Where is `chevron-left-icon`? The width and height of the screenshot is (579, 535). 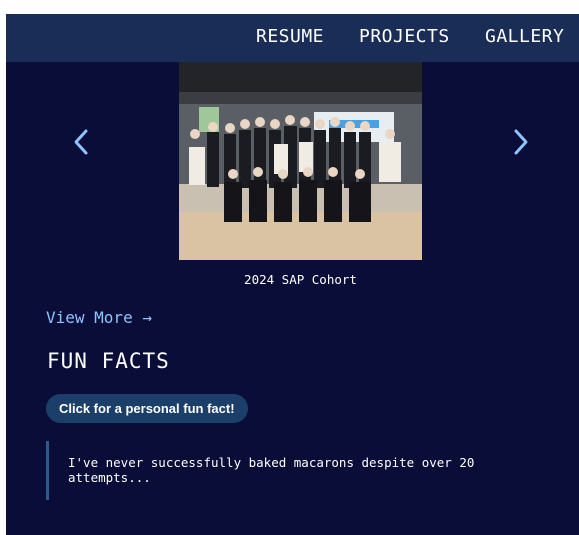 chevron-left-icon is located at coordinates (81, 142).